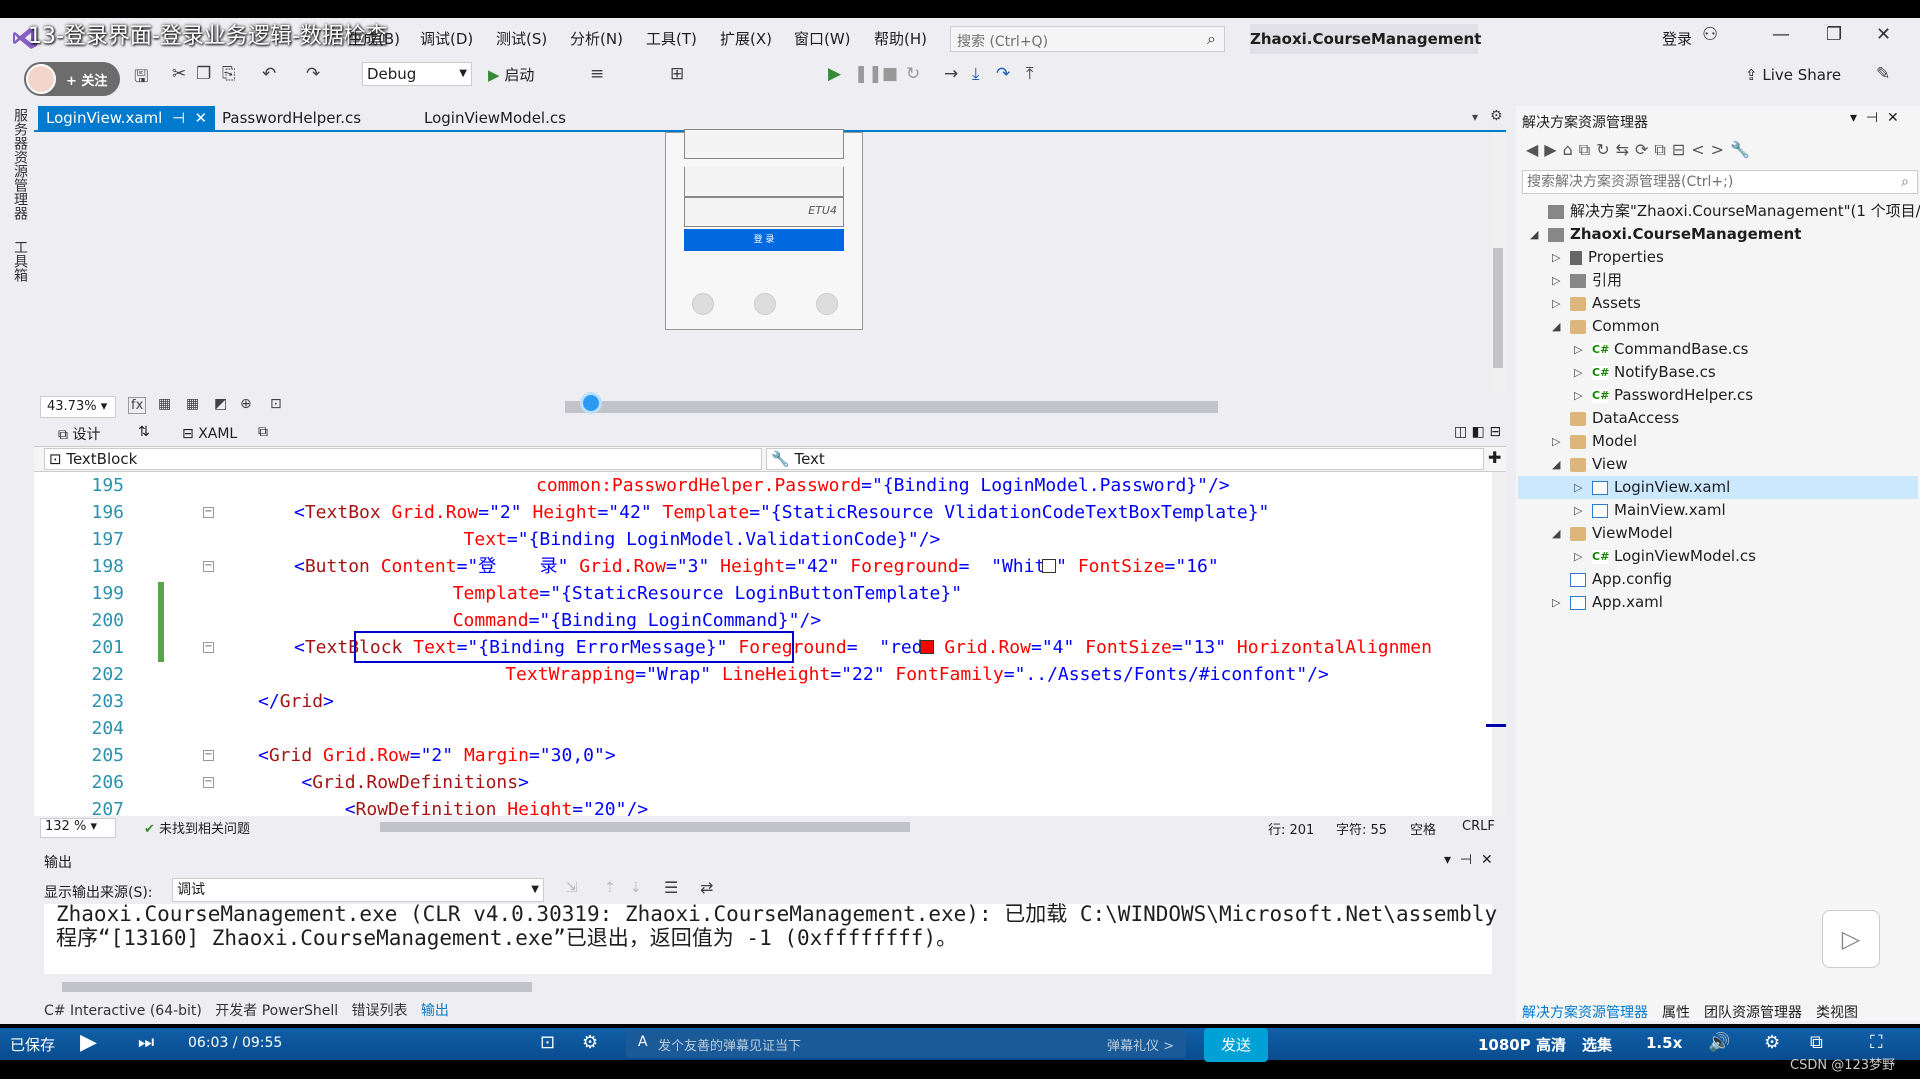 The height and width of the screenshot is (1079, 1920). Describe the element at coordinates (976, 74) in the screenshot. I see `step-into-icon: ⤓` at that location.